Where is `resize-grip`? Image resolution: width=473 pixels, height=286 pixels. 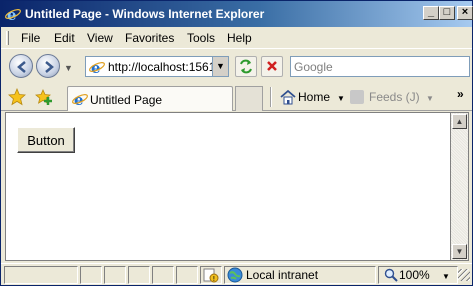 resize-grip is located at coordinates (464, 275).